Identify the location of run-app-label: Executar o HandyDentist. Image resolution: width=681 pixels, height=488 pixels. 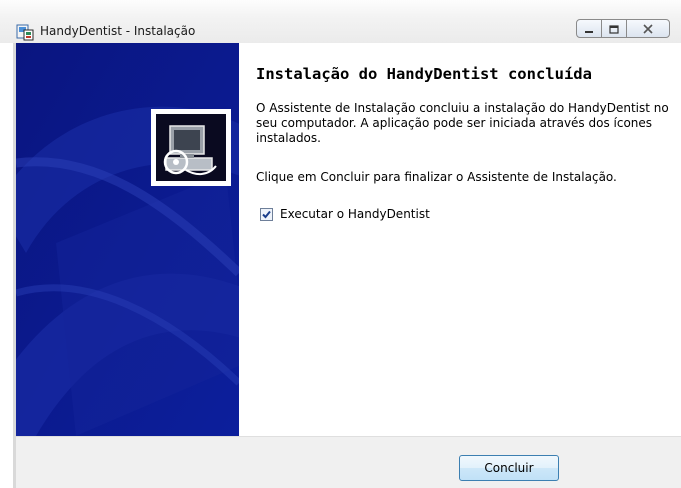
(355, 214).